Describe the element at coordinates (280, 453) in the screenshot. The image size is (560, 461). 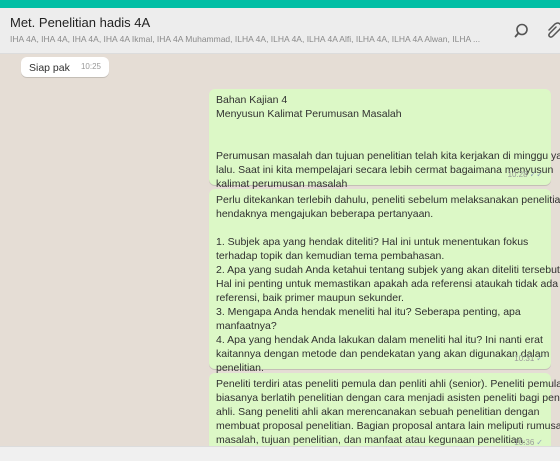
I see `compose-bar` at that location.